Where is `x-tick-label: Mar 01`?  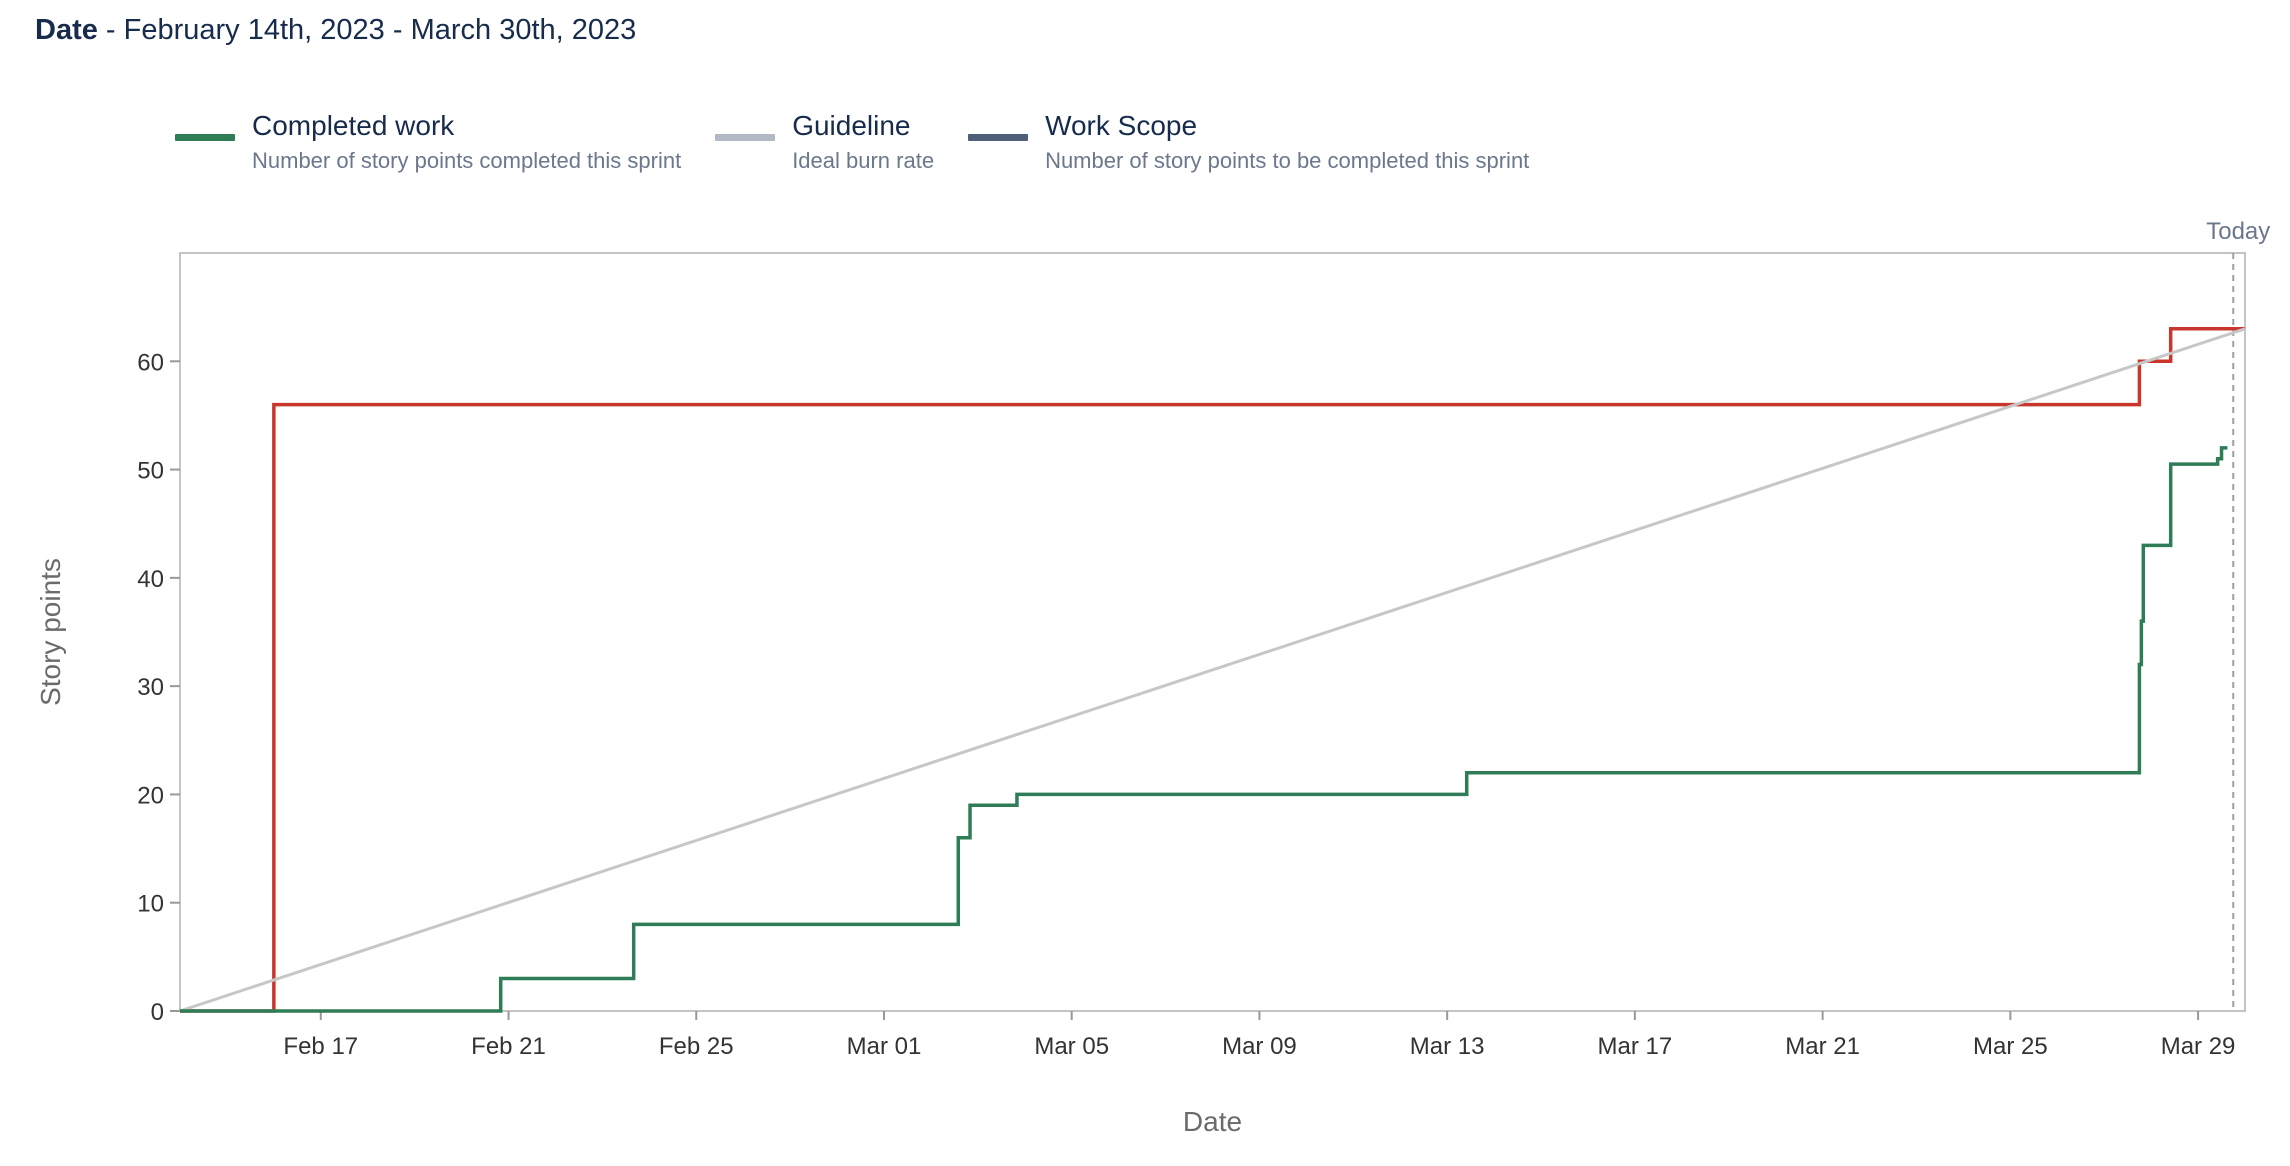
x-tick-label: Mar 01 is located at coordinates (884, 1046).